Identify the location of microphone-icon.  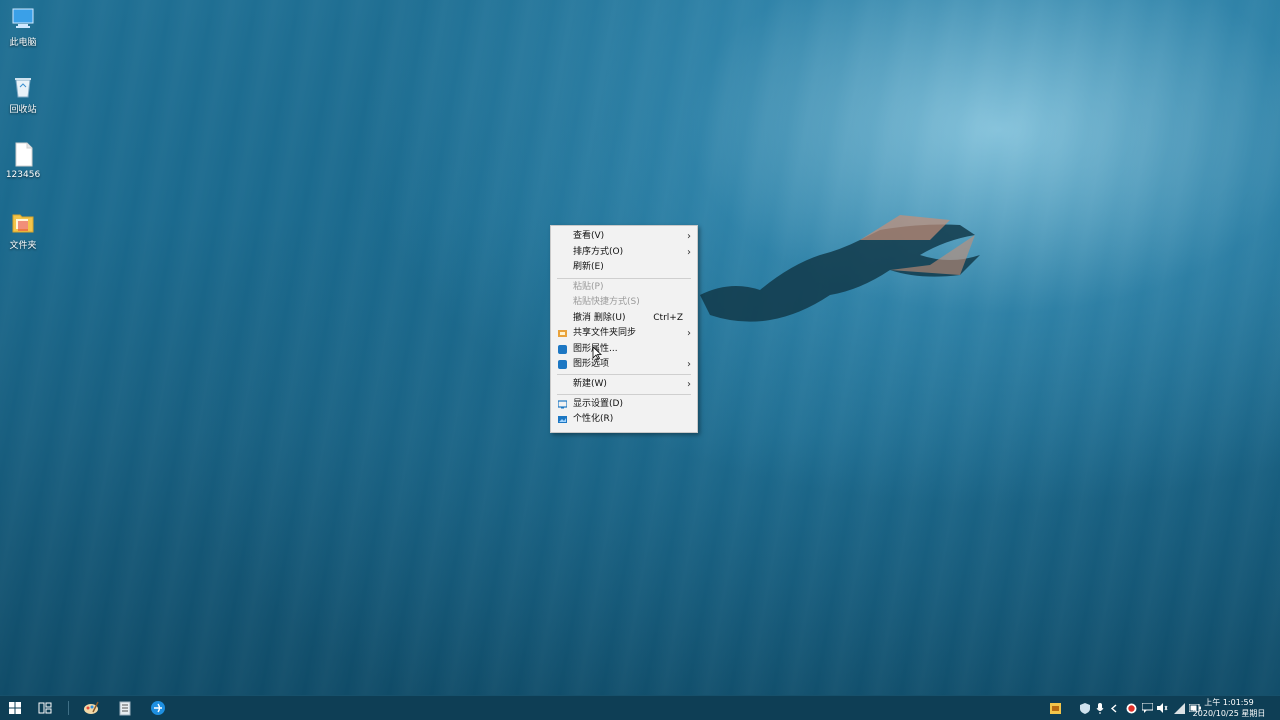
(1100, 708).